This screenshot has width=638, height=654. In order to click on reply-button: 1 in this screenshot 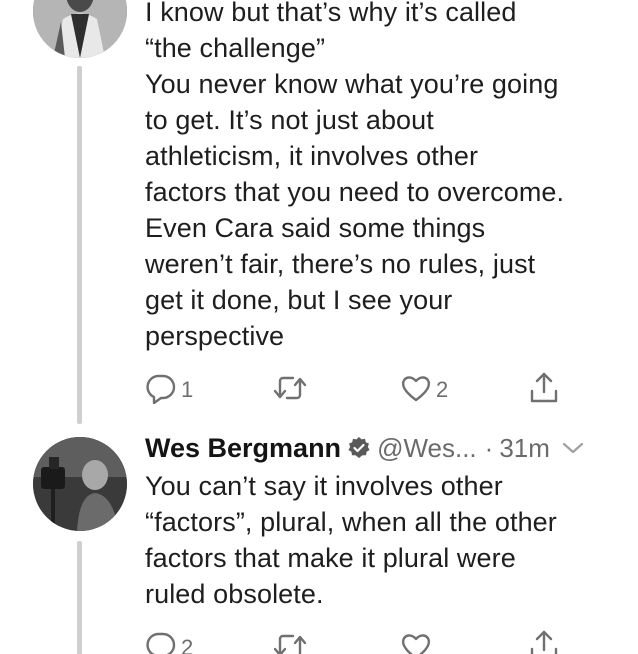, I will do `click(169, 390)`.